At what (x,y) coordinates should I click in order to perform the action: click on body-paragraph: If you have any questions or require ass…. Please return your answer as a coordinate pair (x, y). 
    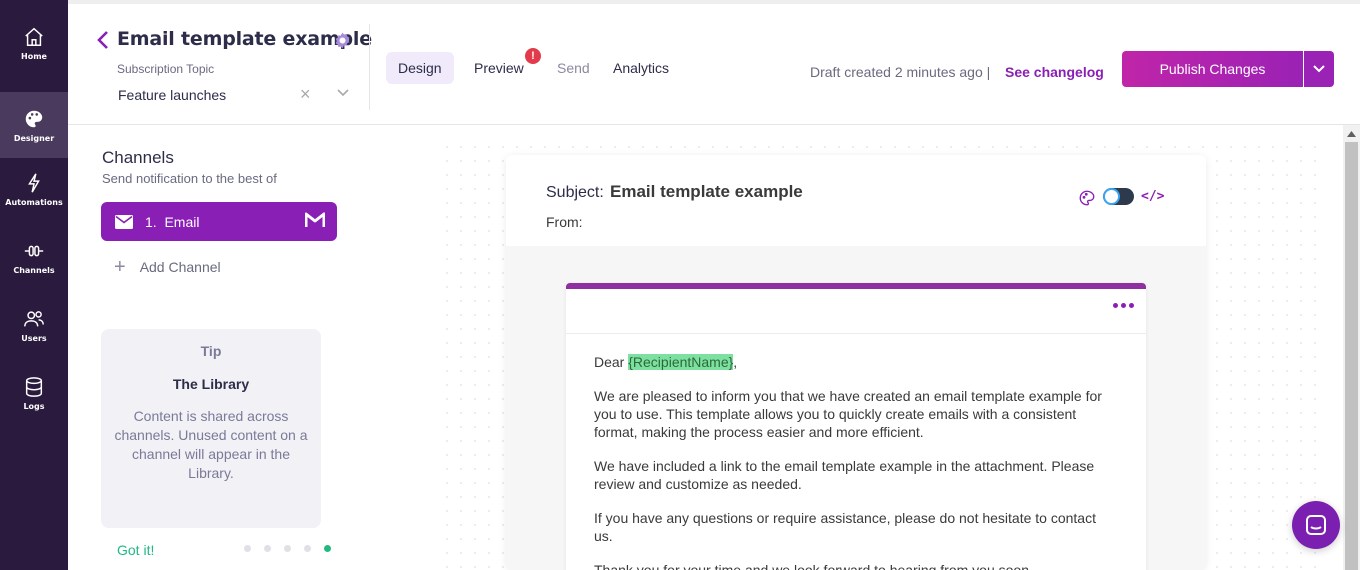
    Looking at the image, I should click on (845, 527).